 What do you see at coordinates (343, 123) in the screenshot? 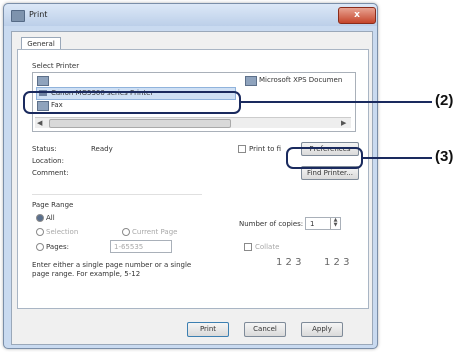
I see `scroll-right-icon: ▶` at bounding box center [343, 123].